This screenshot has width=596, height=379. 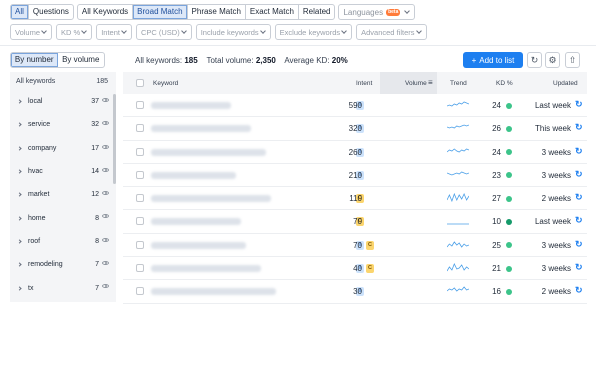 I want to click on tab-phrase-match: Phrase Match, so click(x=215, y=12).